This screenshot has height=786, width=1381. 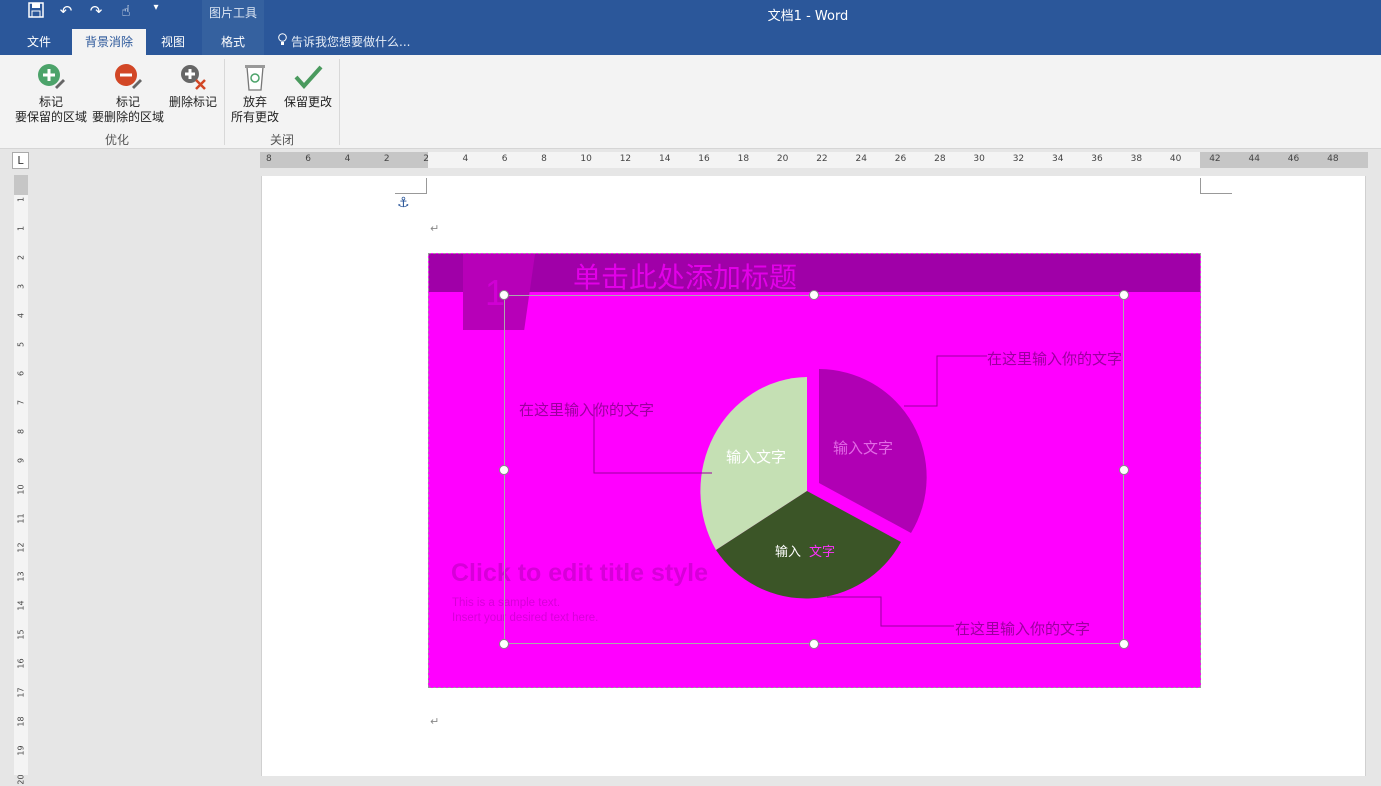 I want to click on vertical-ruler: 1 1 2 3 4 5 6 7 8 9 10 11 12 13 14 15 16 17 18 19 20, so click(x=21, y=480).